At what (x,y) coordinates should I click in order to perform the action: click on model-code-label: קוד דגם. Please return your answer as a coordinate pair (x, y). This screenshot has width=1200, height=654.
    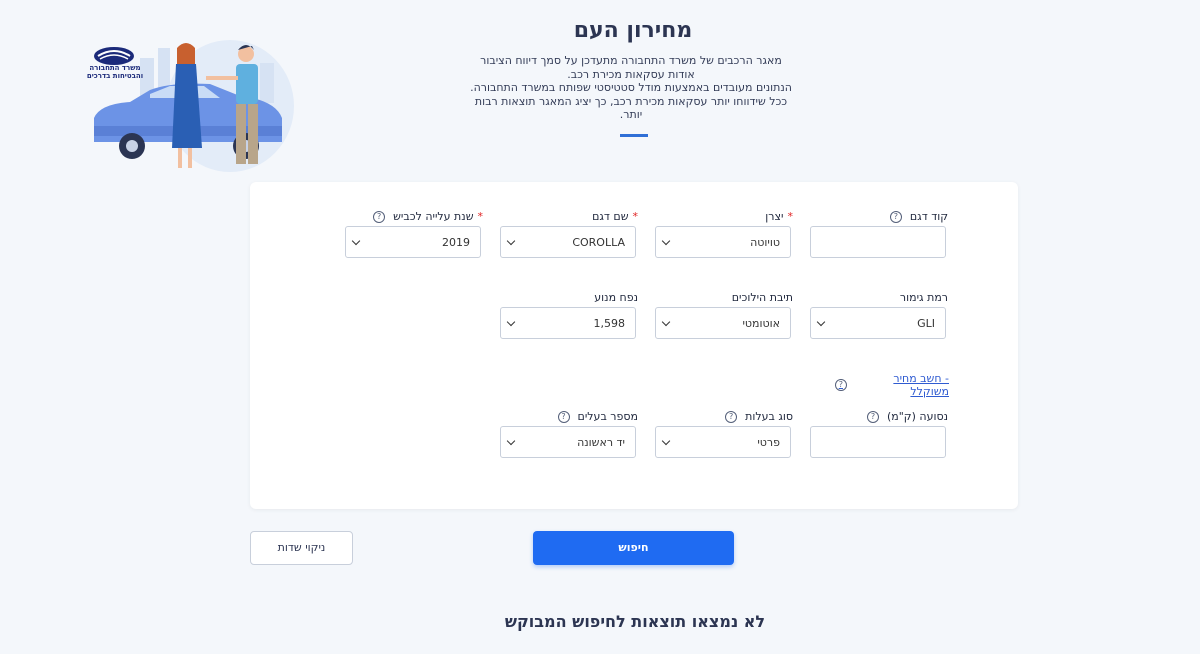
    Looking at the image, I should click on (928, 216).